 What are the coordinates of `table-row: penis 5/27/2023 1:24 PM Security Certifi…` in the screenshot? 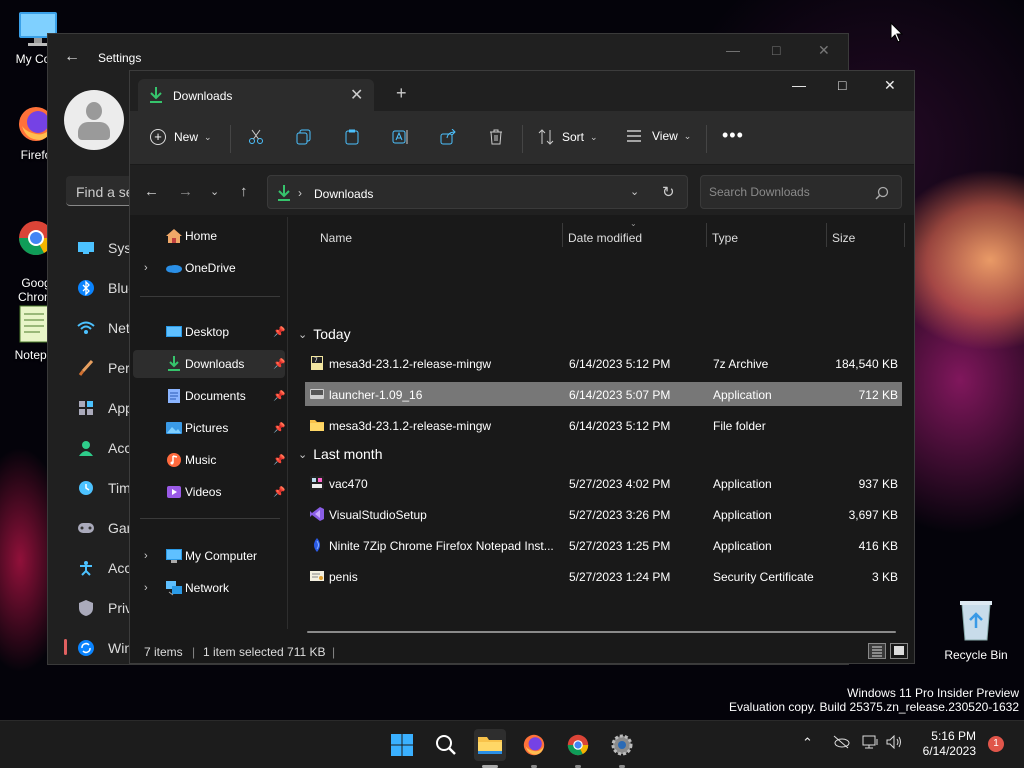 It's located at (603, 576).